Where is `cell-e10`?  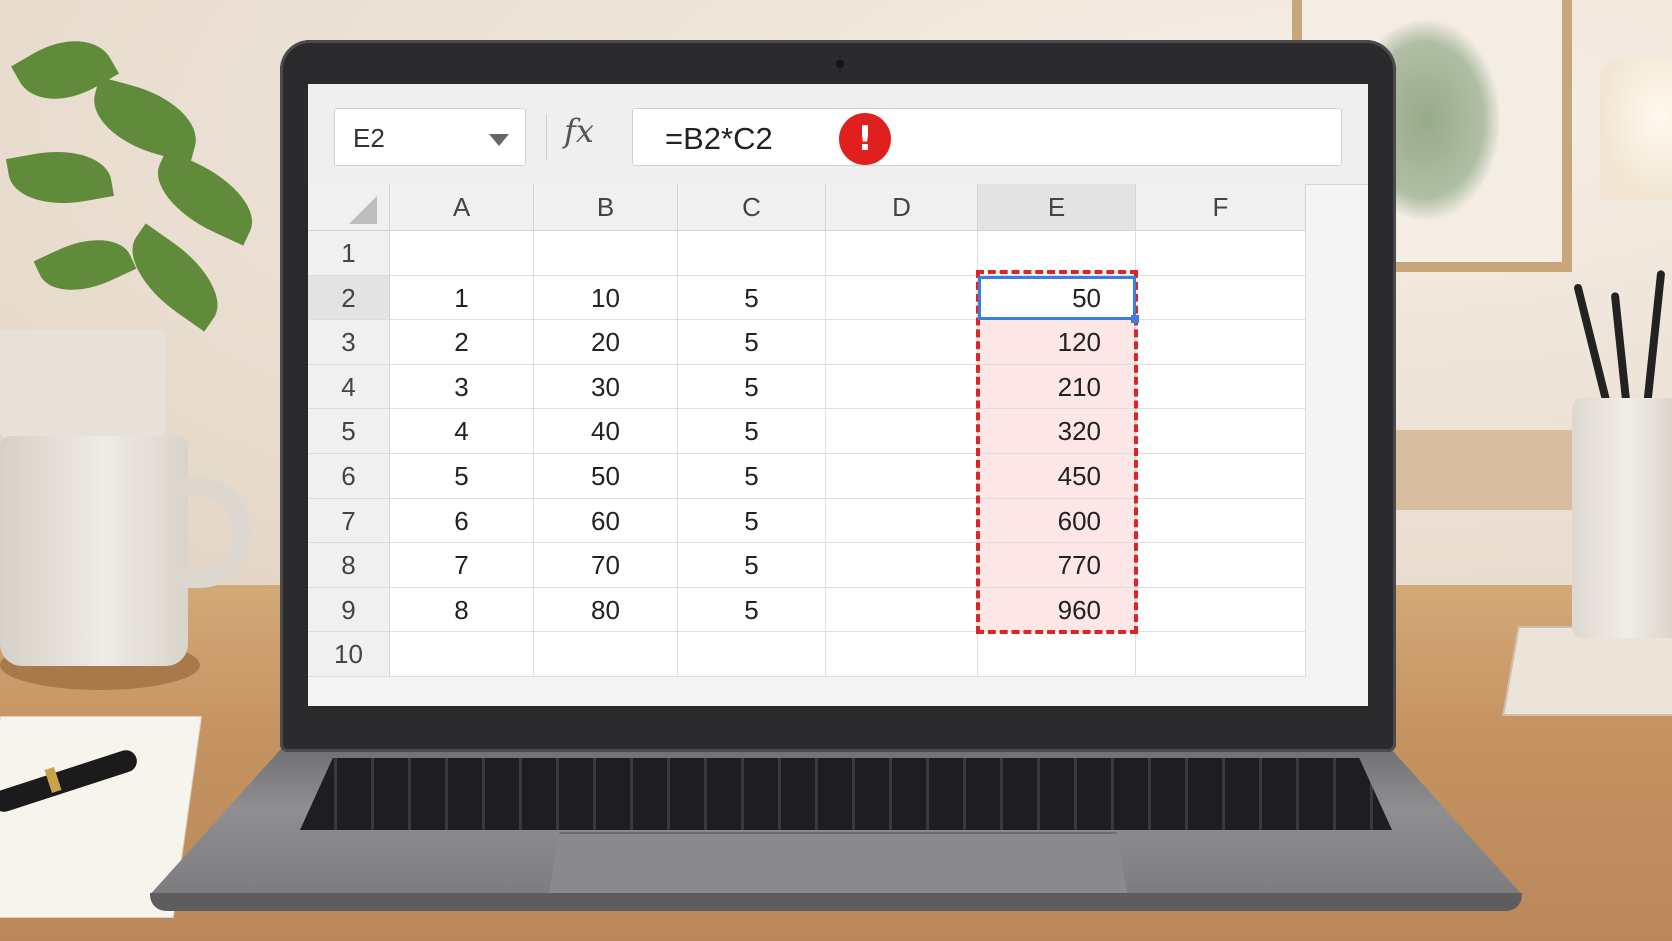 cell-e10 is located at coordinates (1057, 654).